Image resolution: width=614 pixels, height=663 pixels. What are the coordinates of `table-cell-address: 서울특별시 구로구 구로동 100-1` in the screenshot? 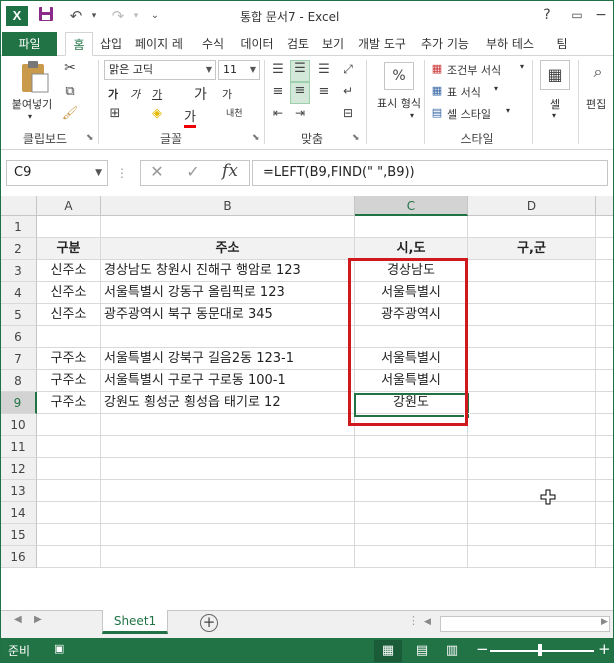 It's located at (228, 381).